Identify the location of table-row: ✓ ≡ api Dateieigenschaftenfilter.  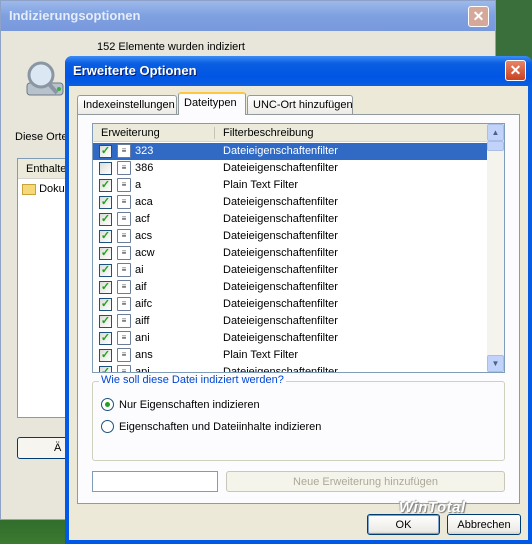
(290, 368).